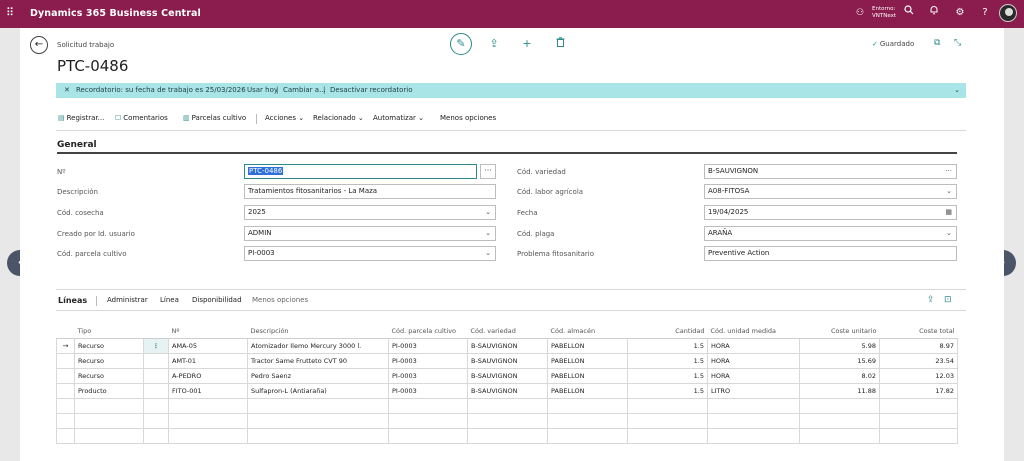 The image size is (1024, 461). Describe the element at coordinates (428, 331) in the screenshot. I see `column-header: Cód. parcela cultivo` at that location.